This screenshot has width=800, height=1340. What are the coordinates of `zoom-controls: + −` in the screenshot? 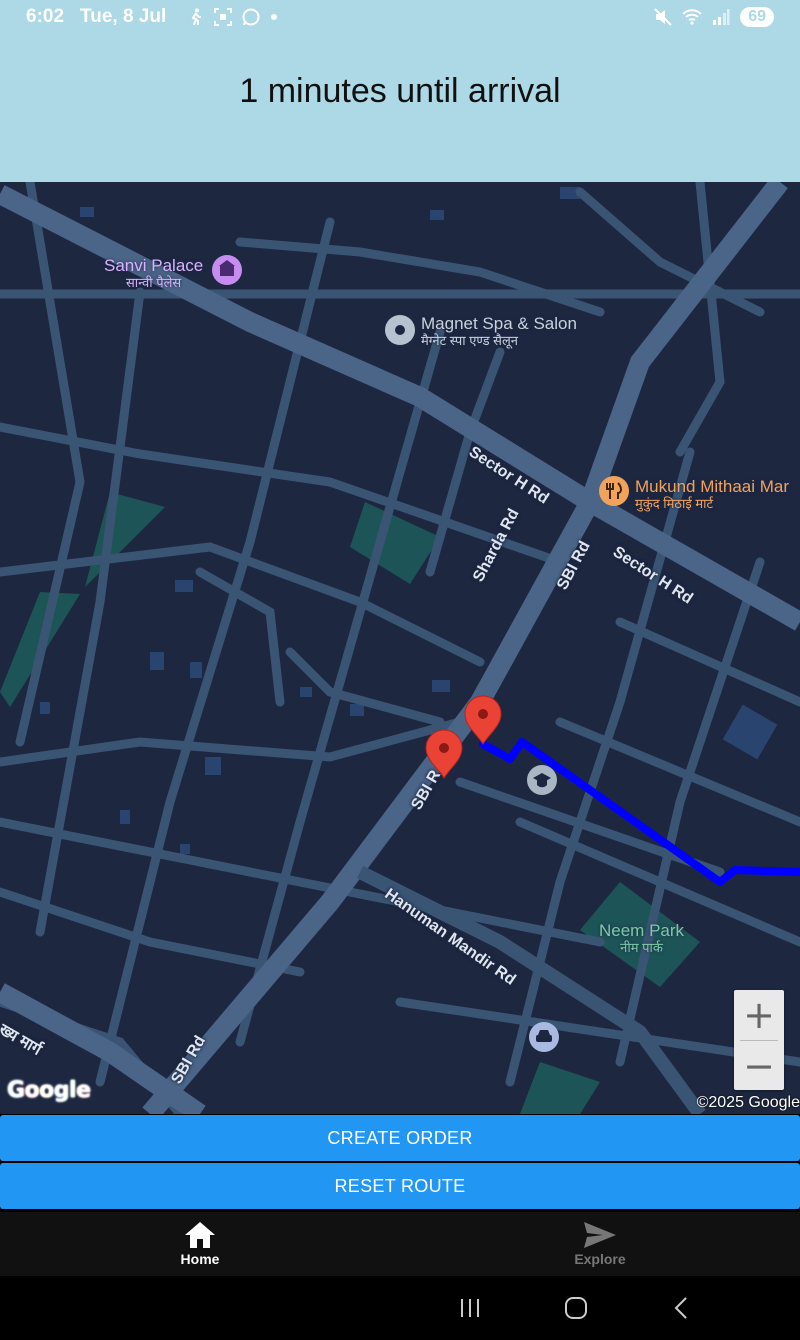 It's located at (759, 1040).